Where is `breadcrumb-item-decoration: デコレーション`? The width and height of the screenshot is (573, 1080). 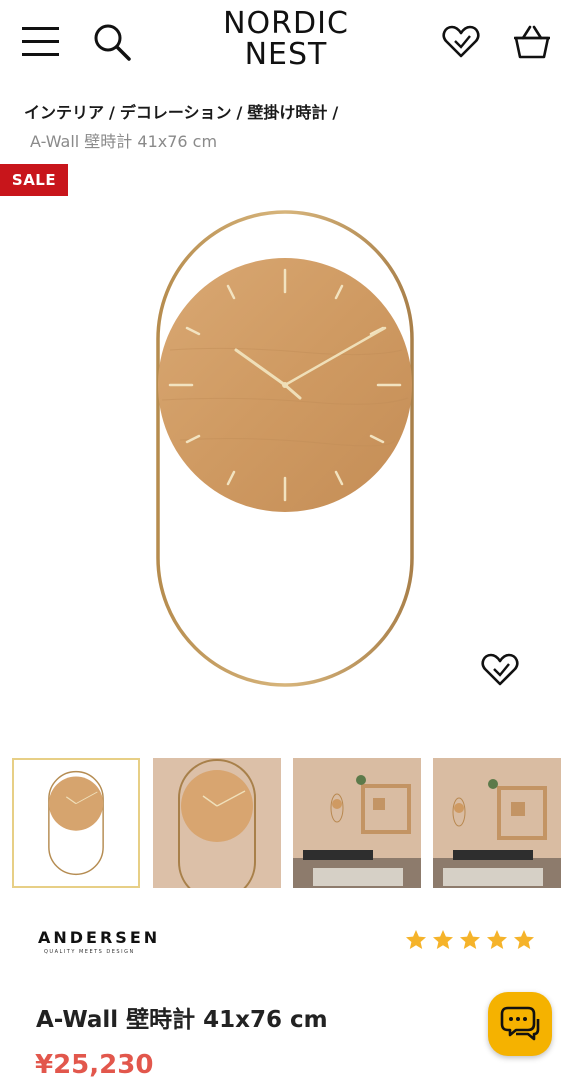 breadcrumb-item-decoration: デコレーション is located at coordinates (176, 112).